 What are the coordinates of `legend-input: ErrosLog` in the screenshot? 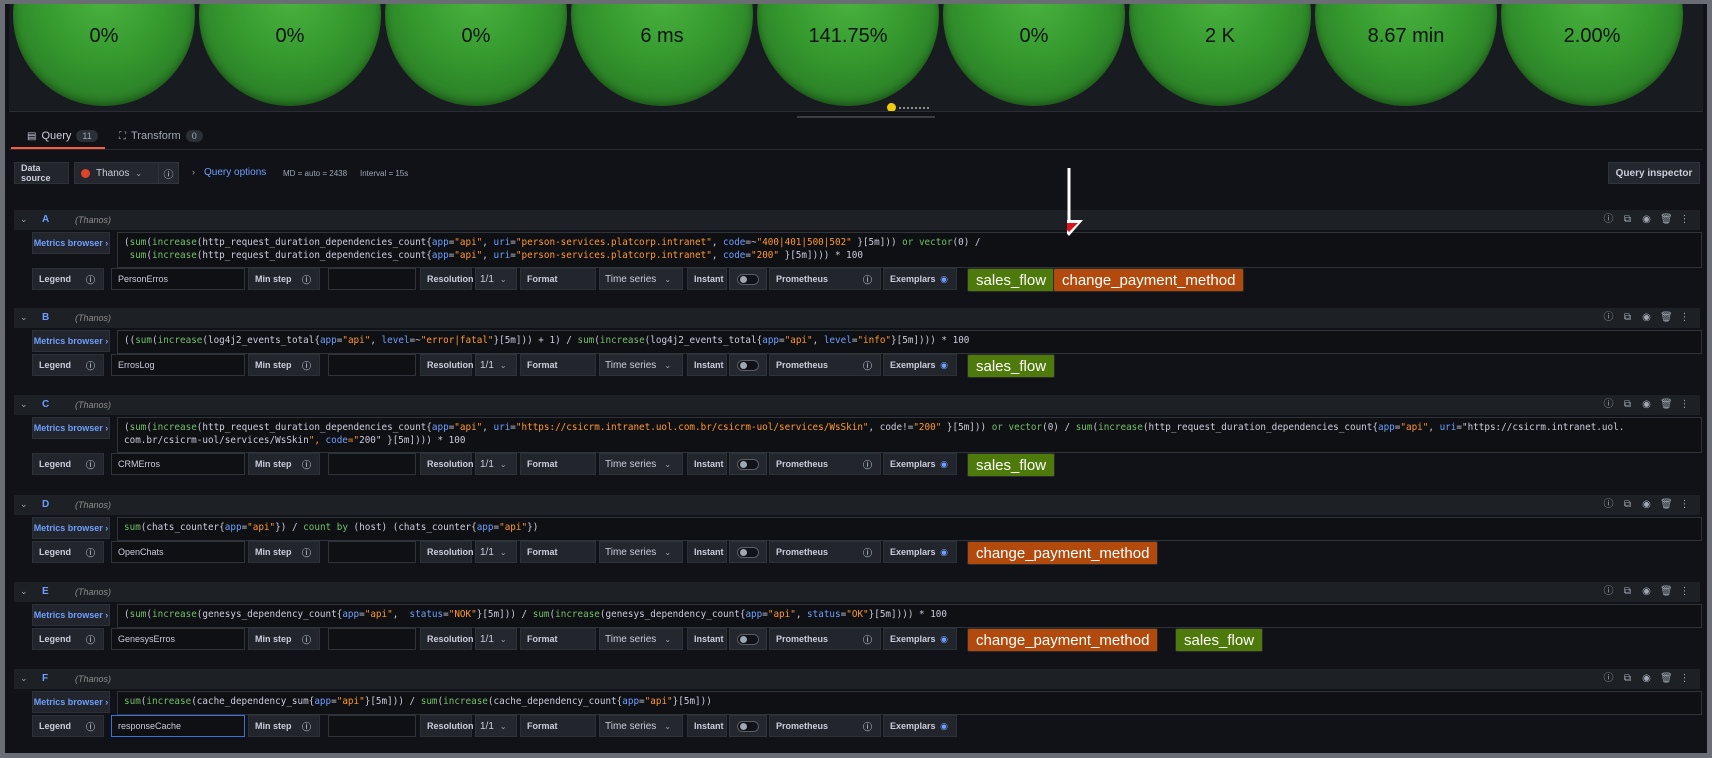 It's located at (178, 365).